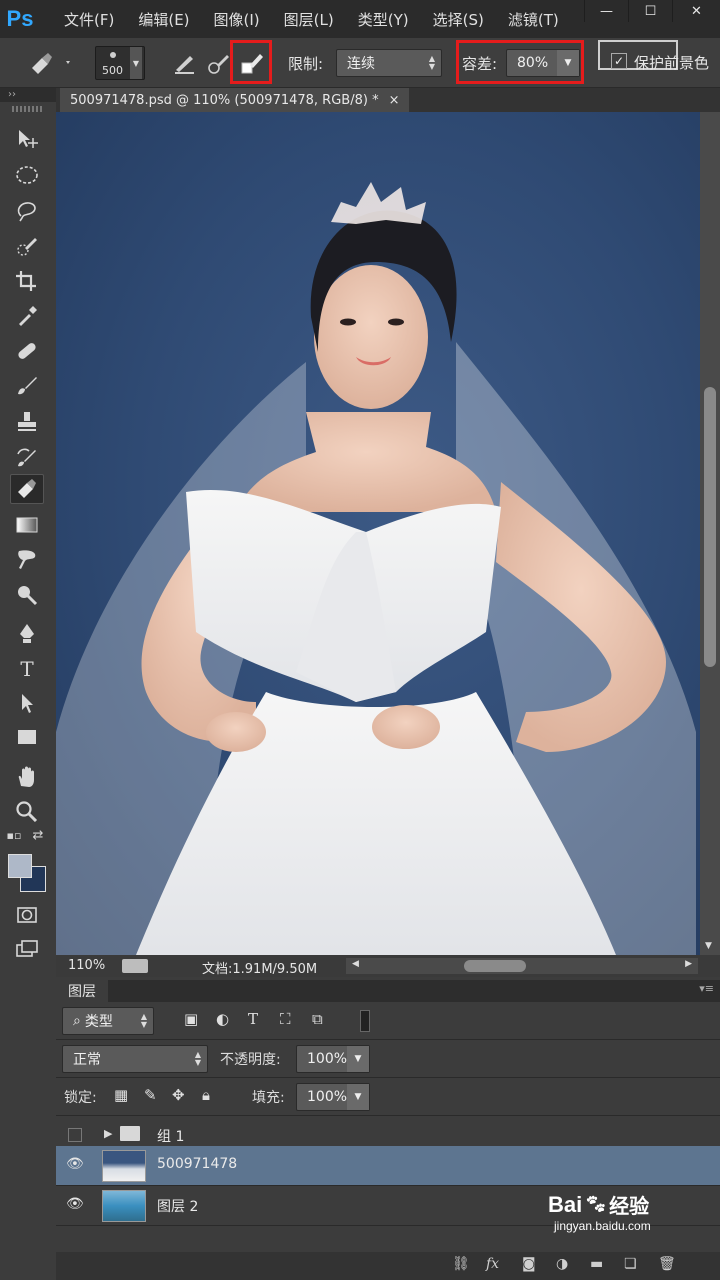 The image size is (720, 1280). I want to click on watermark-url: jingyan.baidu.com, so click(602, 1226).